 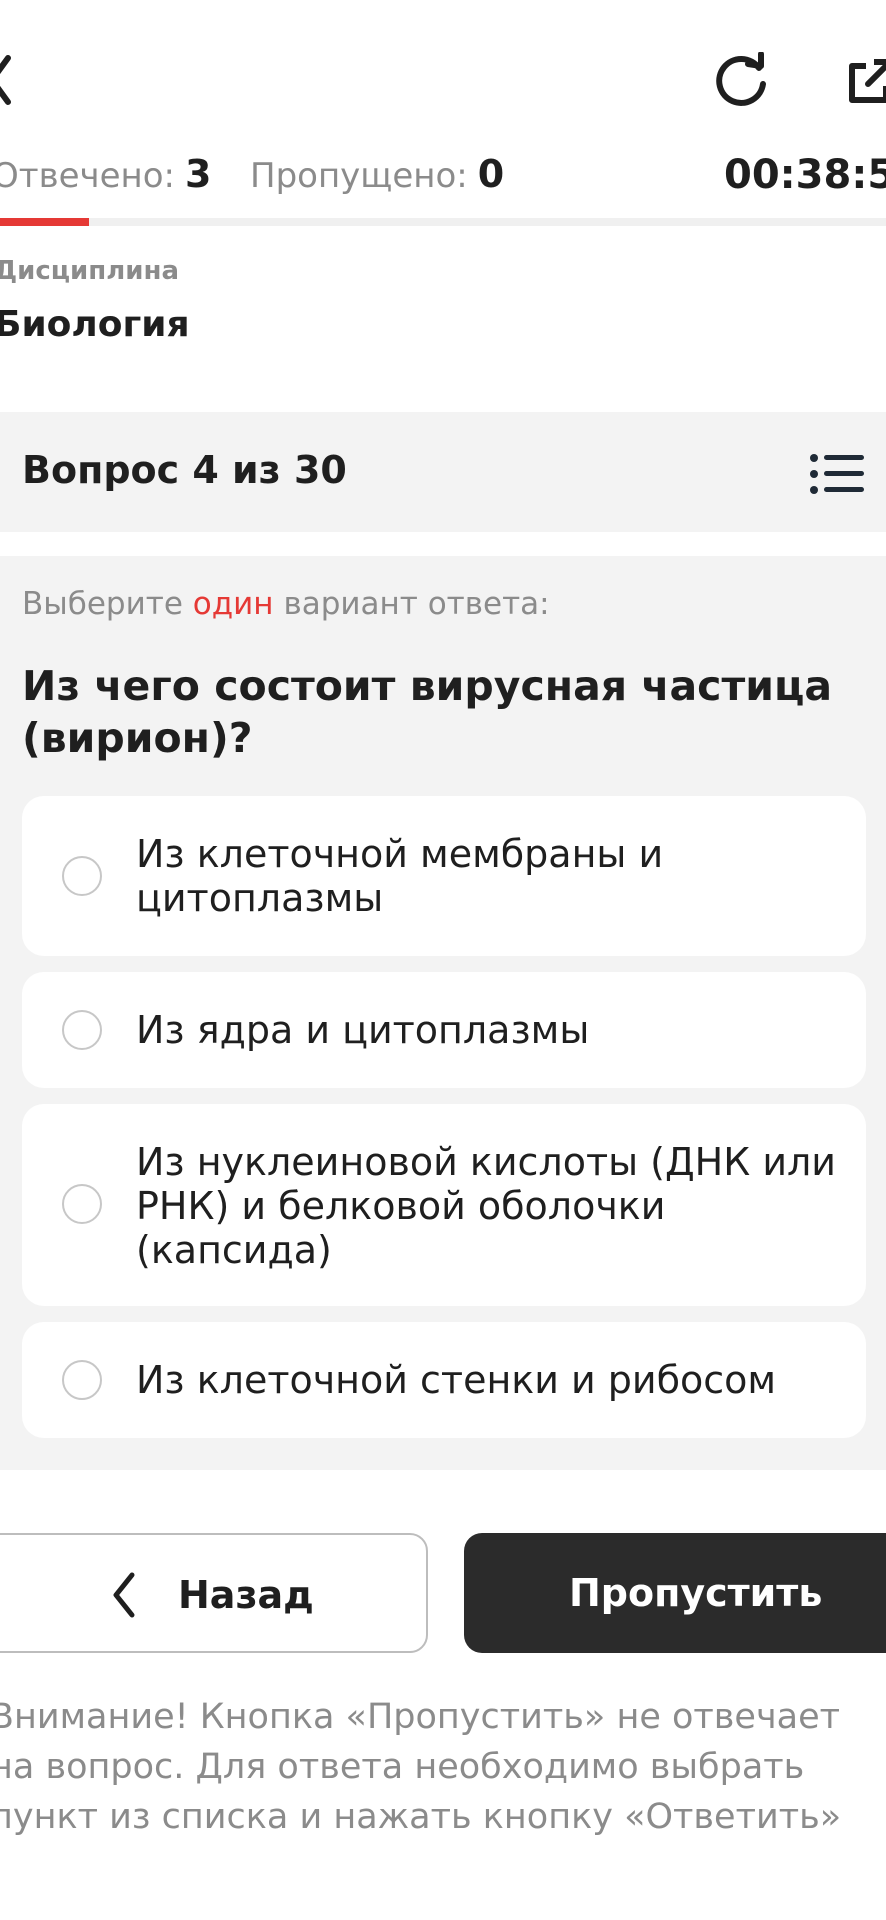 I want to click on answered-counter: Отвечено: 3, so click(x=105, y=174).